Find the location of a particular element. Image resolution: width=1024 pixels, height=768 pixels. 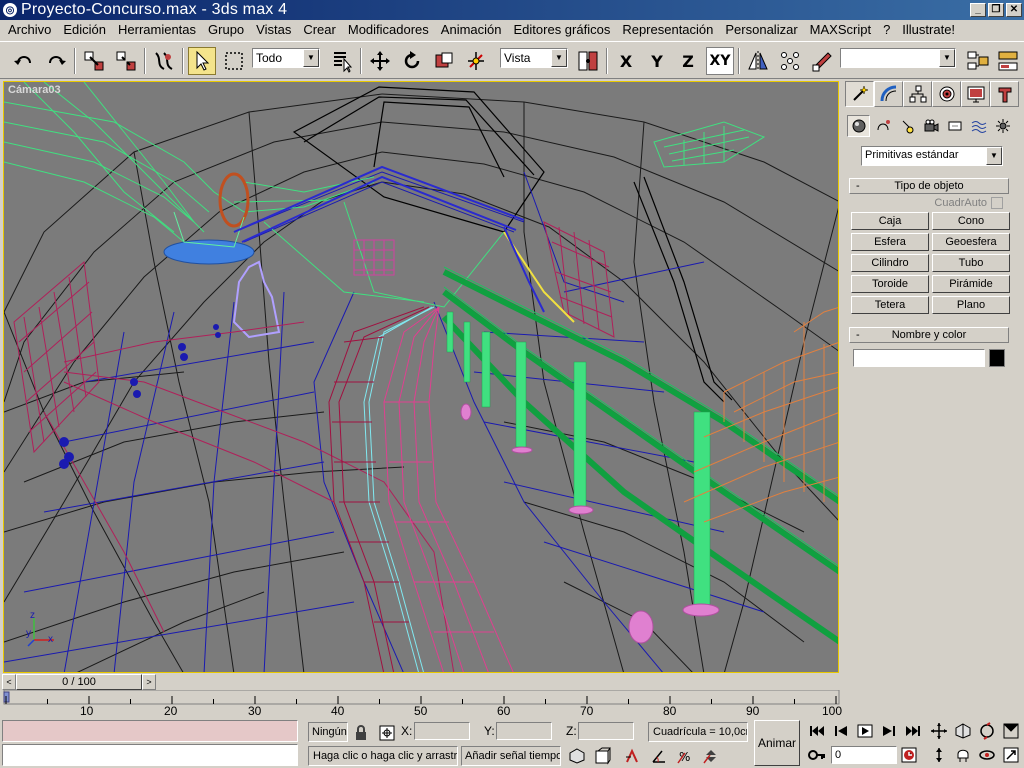

scale-icon is located at coordinates (444, 61).